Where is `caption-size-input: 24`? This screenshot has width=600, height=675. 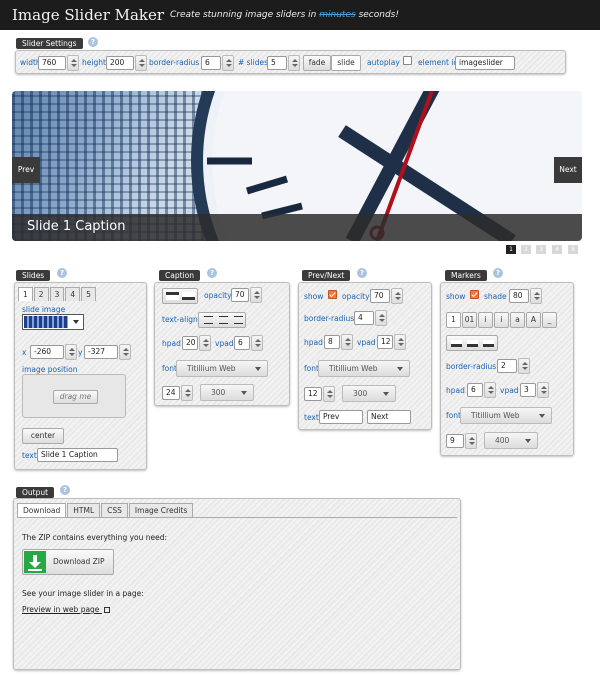 caption-size-input: 24 is located at coordinates (171, 393).